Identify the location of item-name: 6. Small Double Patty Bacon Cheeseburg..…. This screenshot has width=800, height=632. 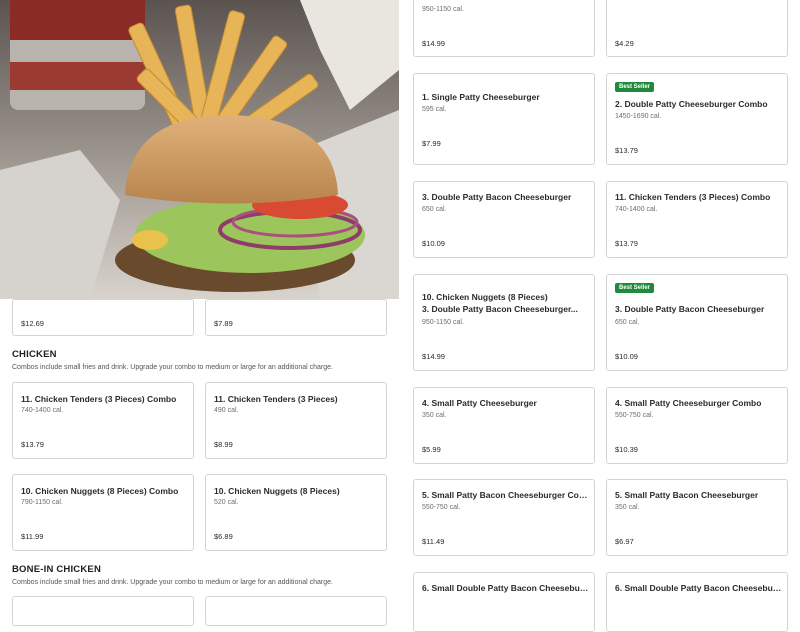
(506, 588).